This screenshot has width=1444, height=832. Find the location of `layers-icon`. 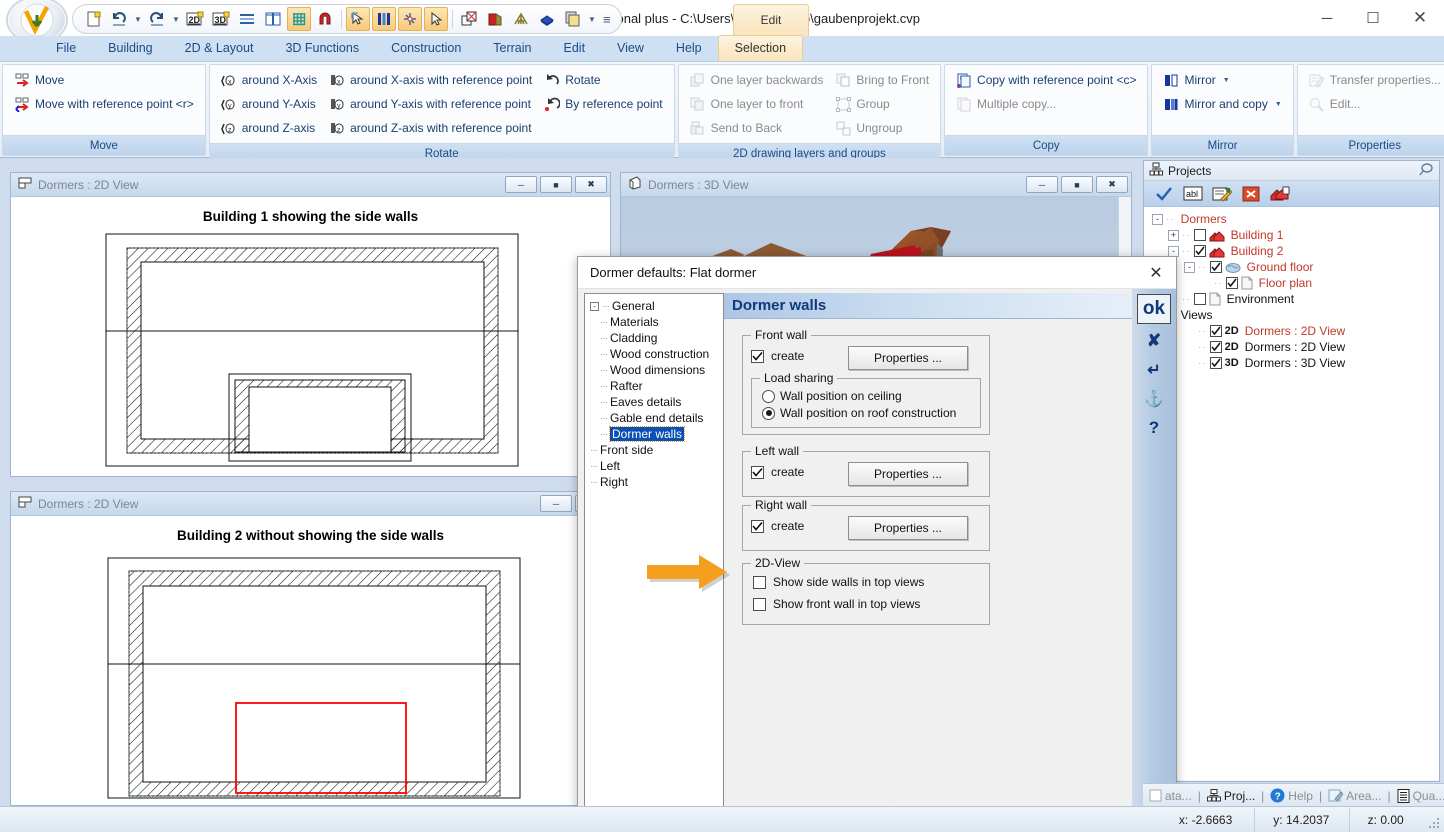

layers-icon is located at coordinates (573, 19).